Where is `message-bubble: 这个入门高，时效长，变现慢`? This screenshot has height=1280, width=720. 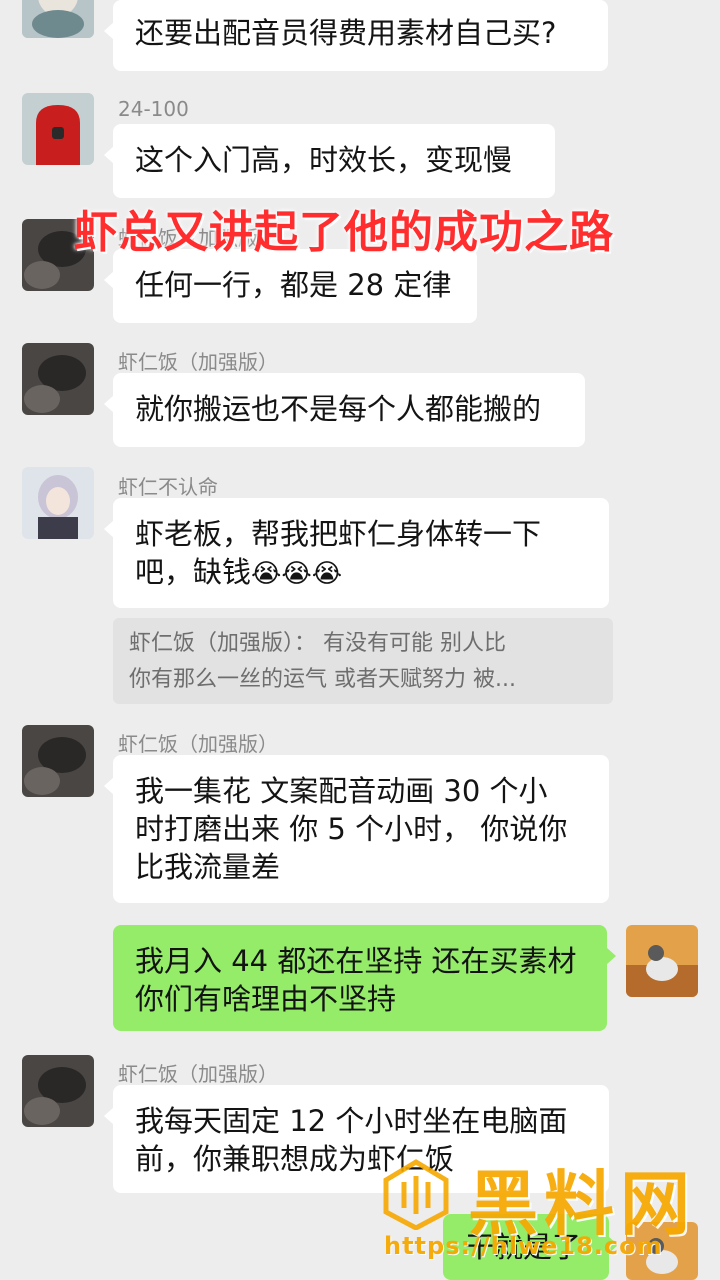
message-bubble: 这个入门高，时效长，变现慢 is located at coordinates (329, 161).